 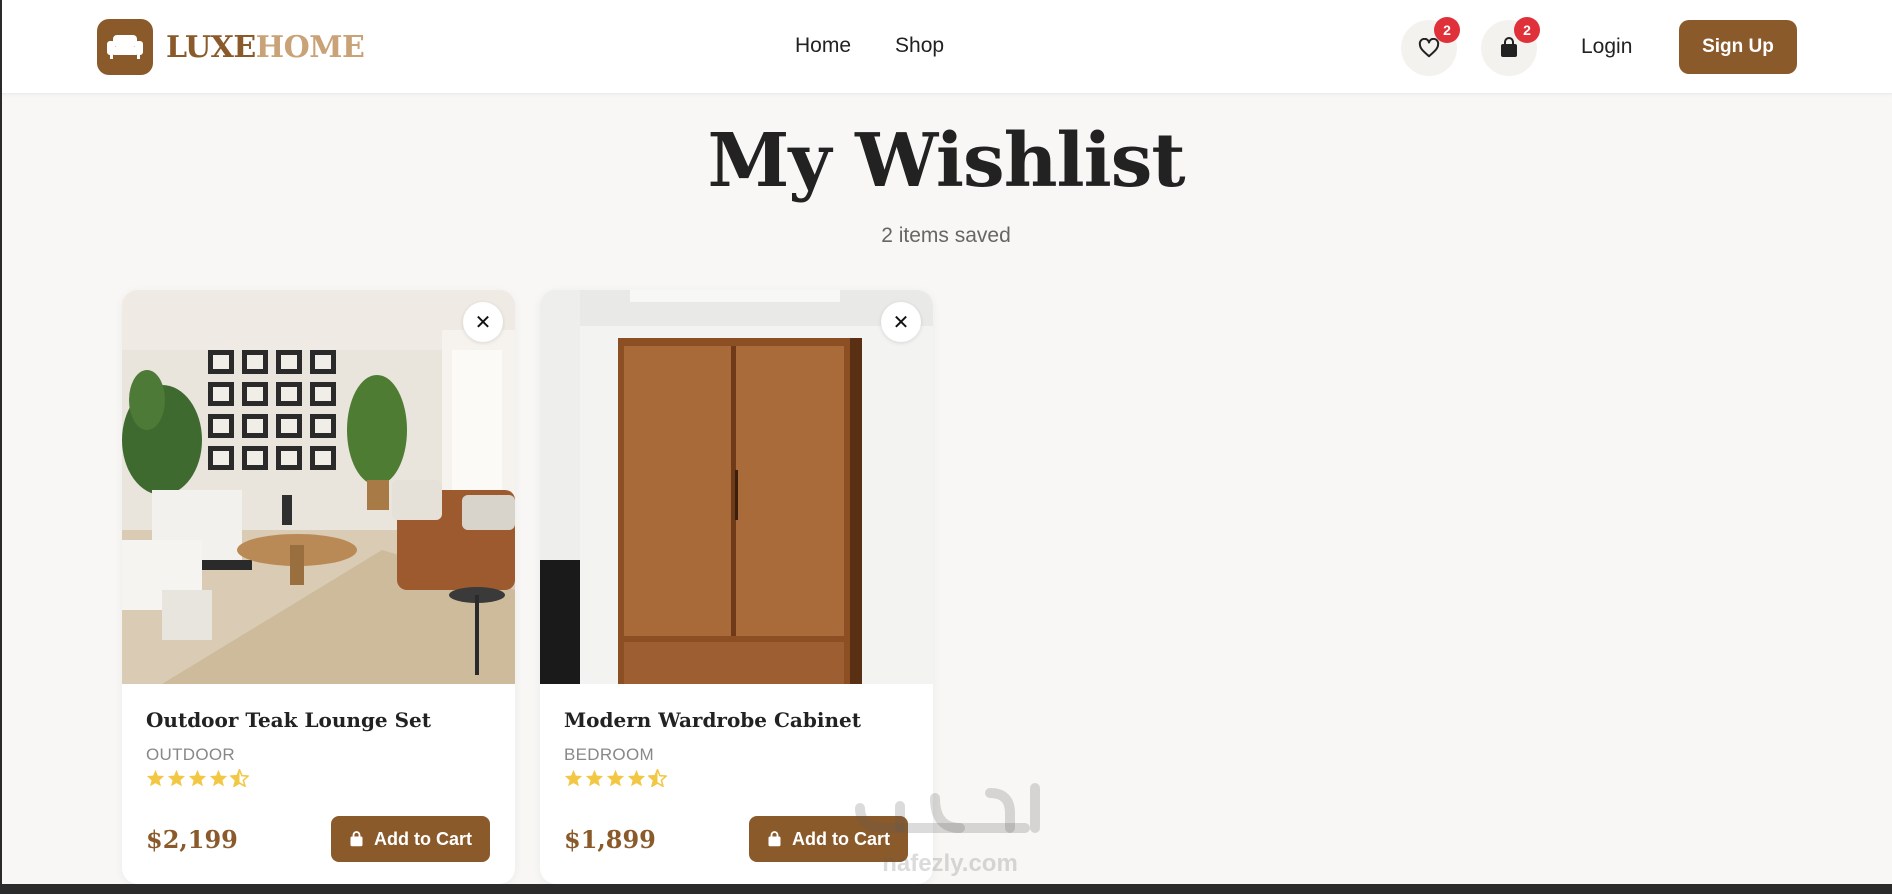 What do you see at coordinates (211, 47) in the screenshot?
I see `brand-name-part1: LUXE` at bounding box center [211, 47].